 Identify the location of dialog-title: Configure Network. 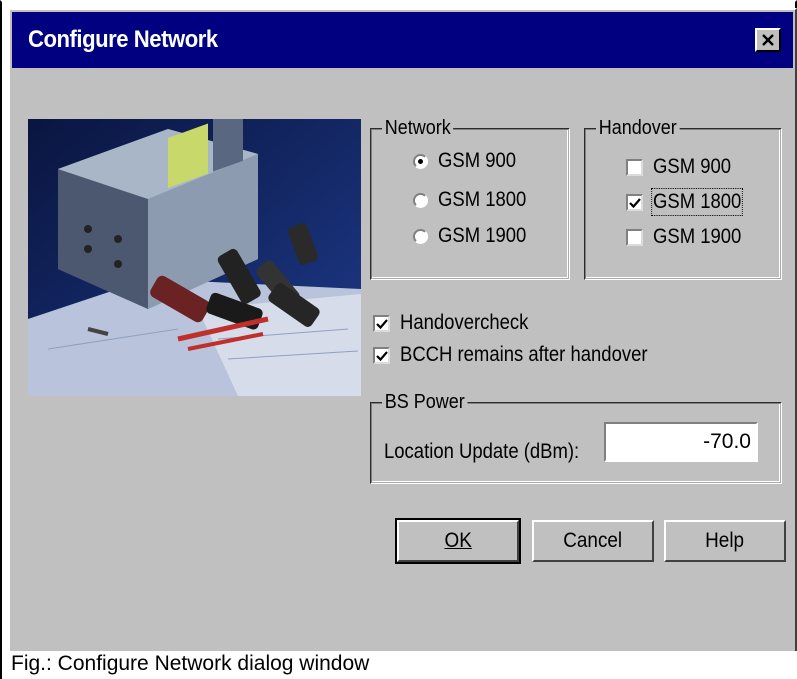
(123, 39).